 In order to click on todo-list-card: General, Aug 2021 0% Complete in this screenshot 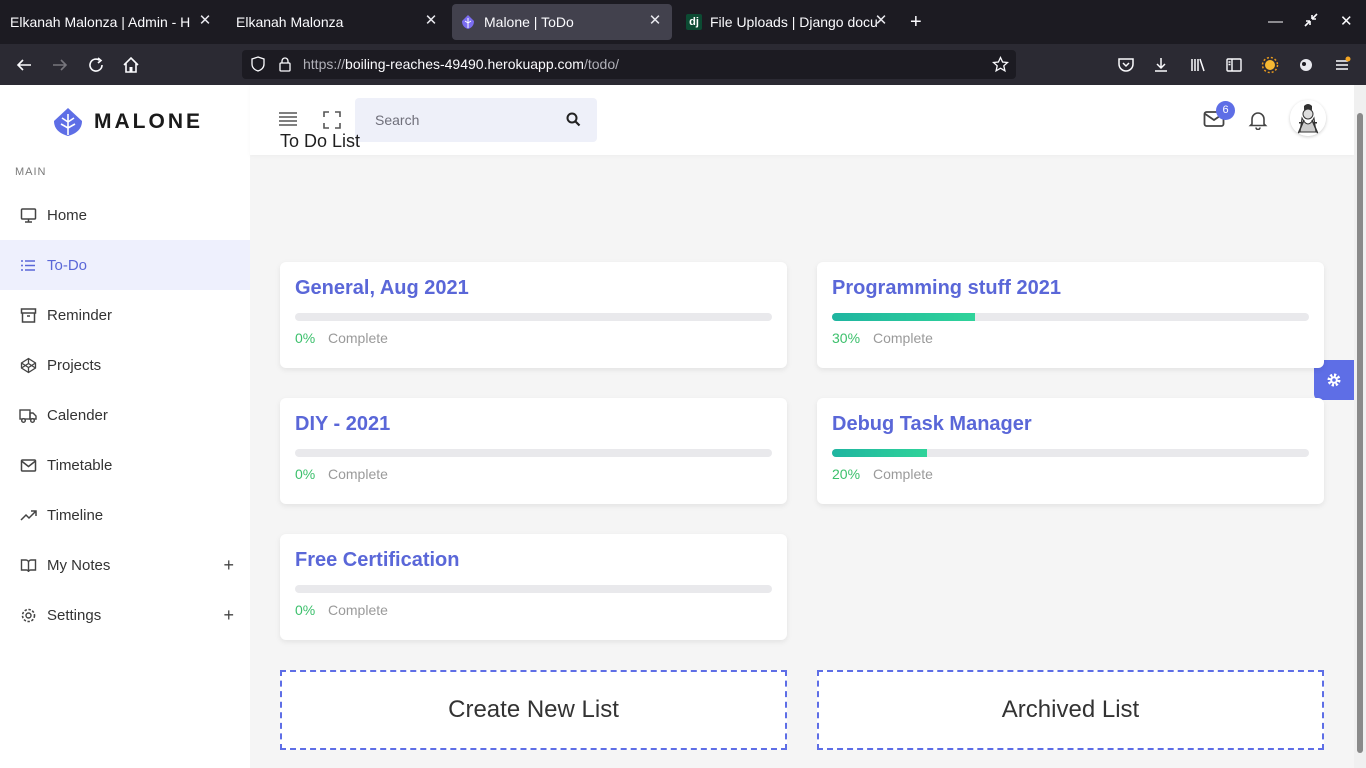, I will do `click(533, 315)`.